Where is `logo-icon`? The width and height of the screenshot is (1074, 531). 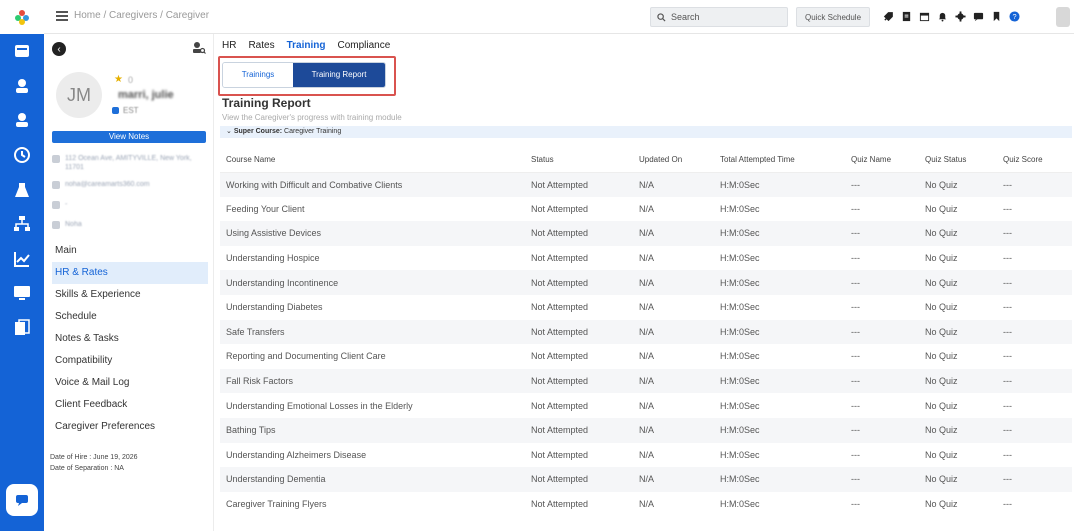 logo-icon is located at coordinates (22, 17).